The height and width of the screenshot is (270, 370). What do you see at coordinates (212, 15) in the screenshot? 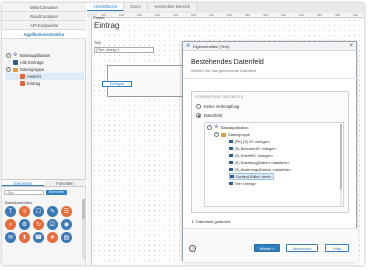
I see `ruler-tick-label: 240` at bounding box center [212, 15].